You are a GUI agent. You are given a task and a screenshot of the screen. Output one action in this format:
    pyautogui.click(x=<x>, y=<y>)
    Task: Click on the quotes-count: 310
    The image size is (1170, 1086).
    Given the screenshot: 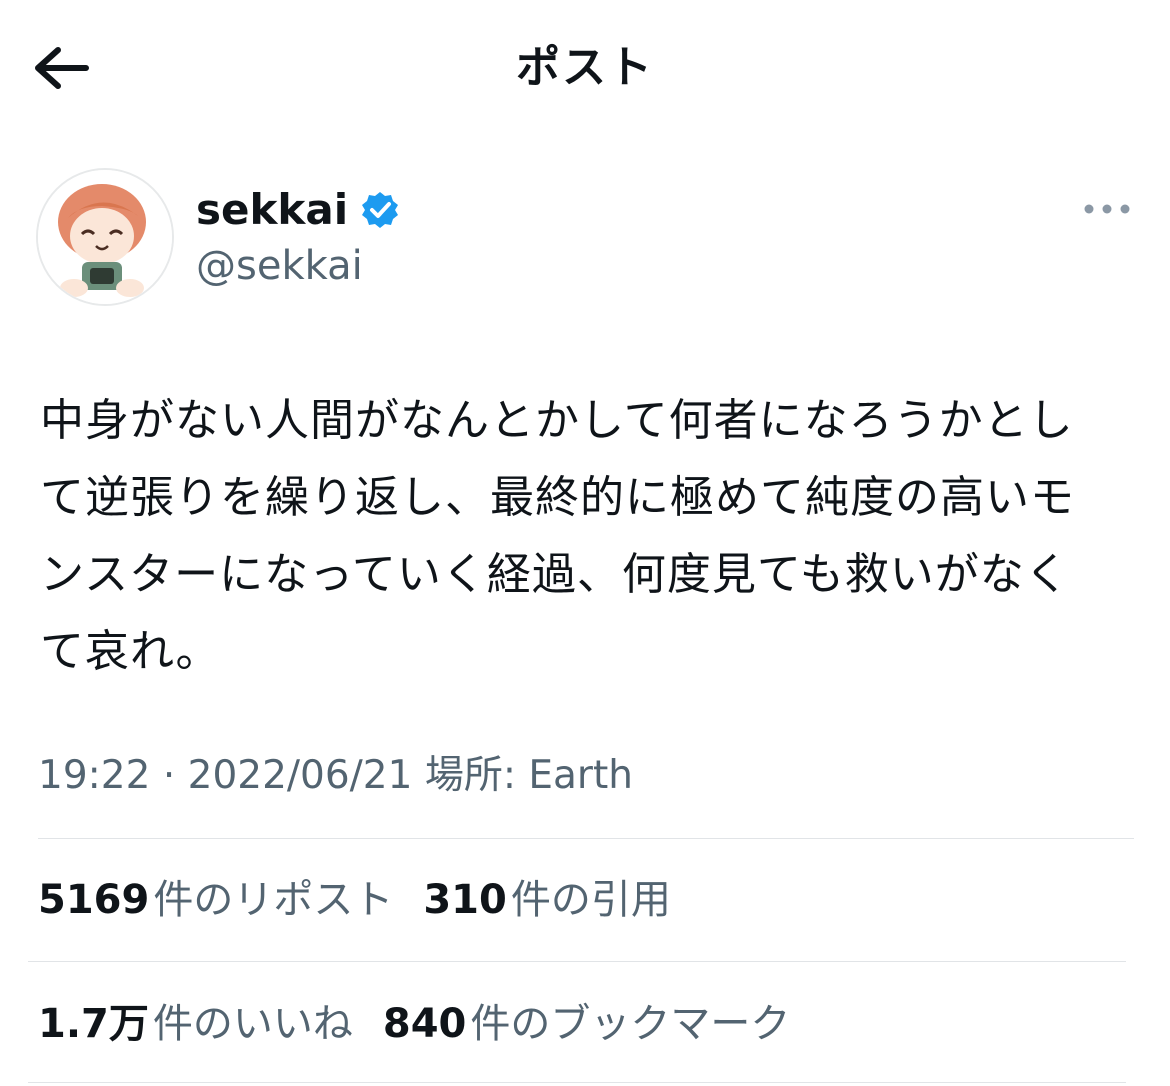 What is the action you would take?
    pyautogui.click(x=465, y=900)
    